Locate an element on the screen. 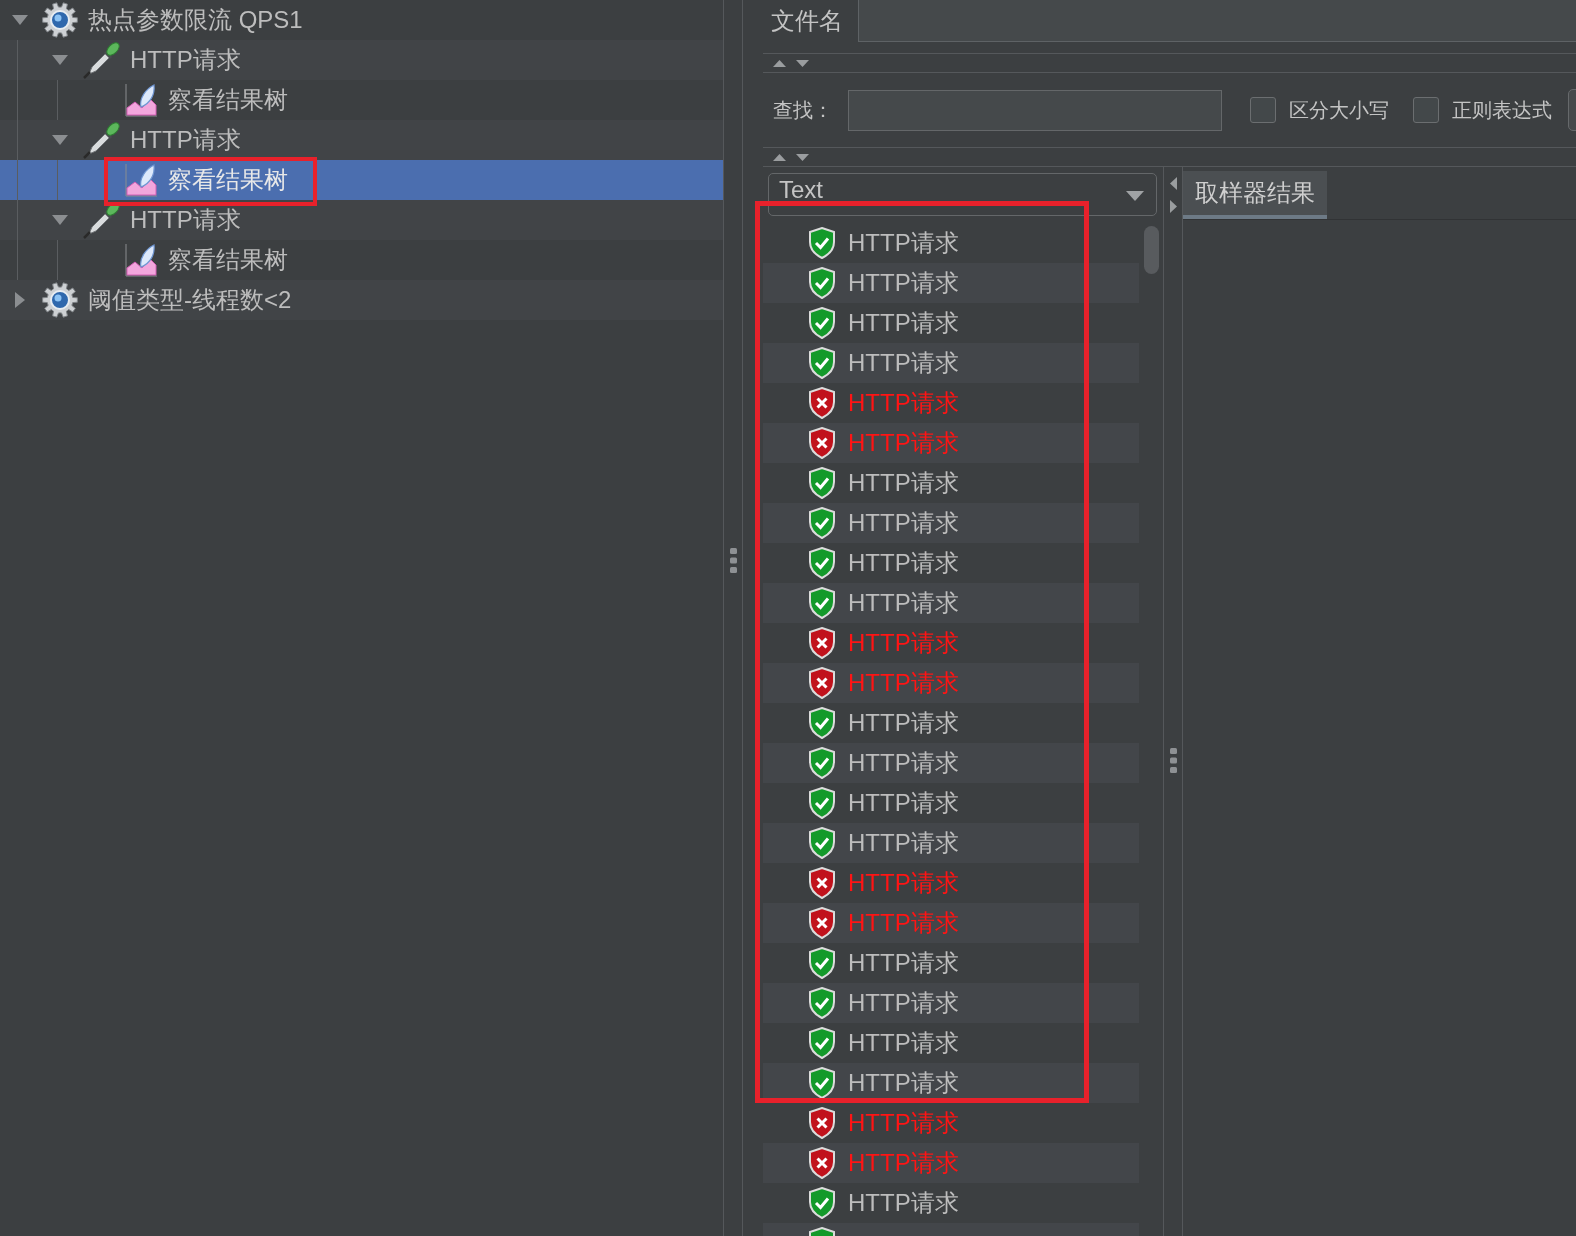 The height and width of the screenshot is (1236, 1576). checkbox-label: 正则表达式 is located at coordinates (1502, 110).